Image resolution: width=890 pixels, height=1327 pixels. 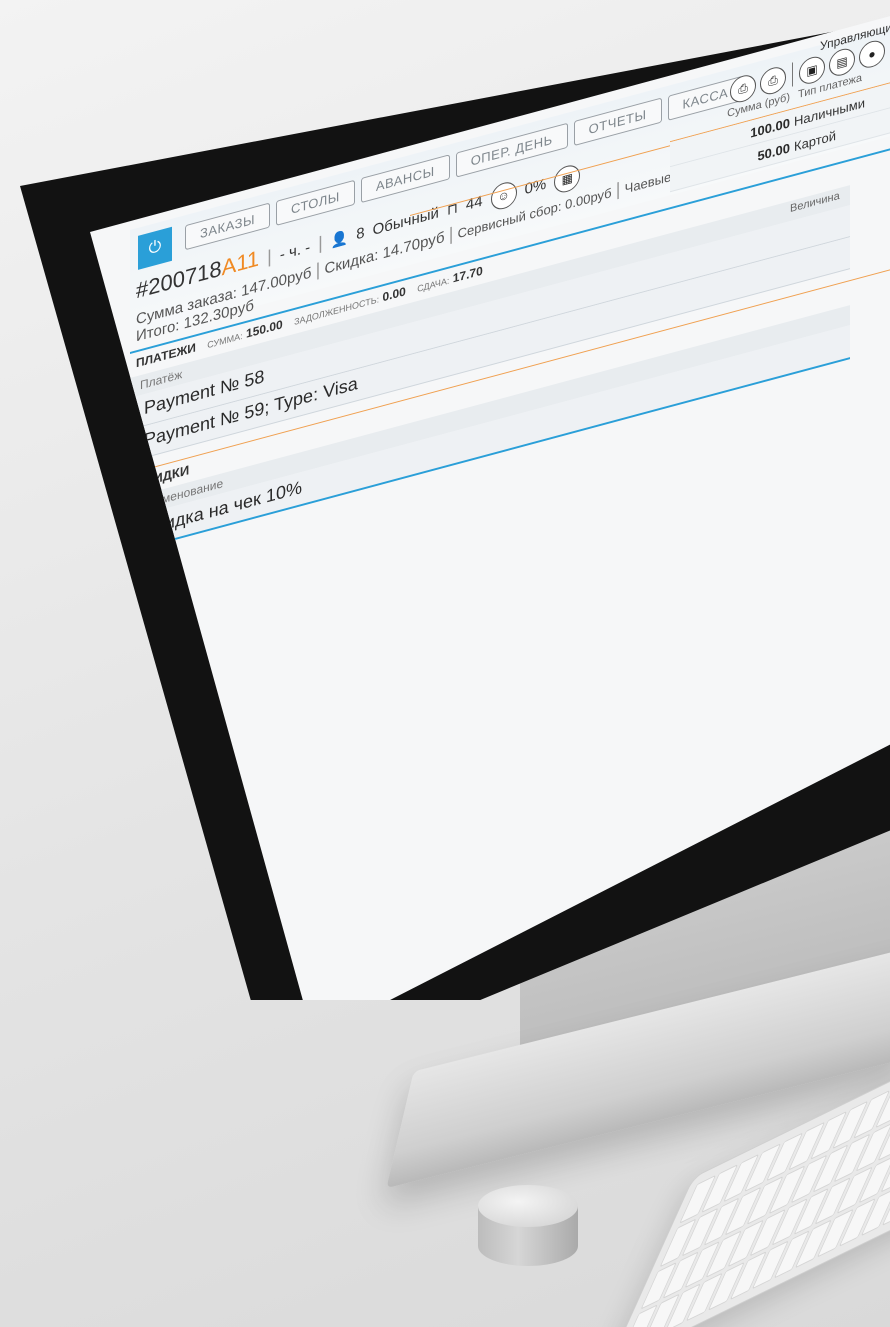 What do you see at coordinates (339, 239) in the screenshot?
I see `guests-icon: 👤` at bounding box center [339, 239].